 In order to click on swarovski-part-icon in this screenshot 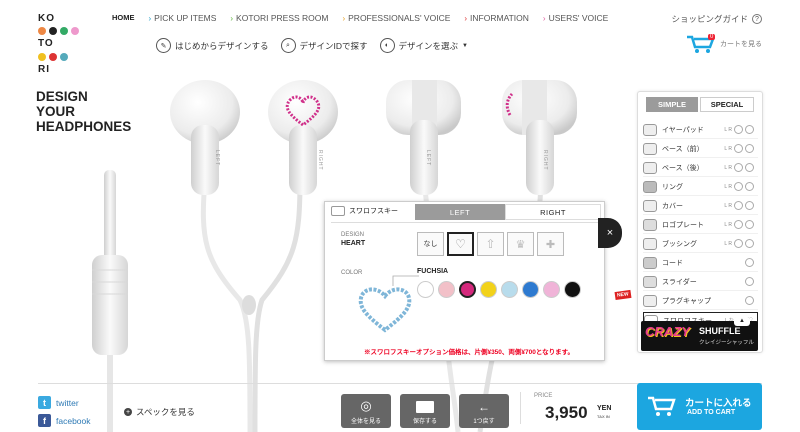, I will do `click(338, 211)`.